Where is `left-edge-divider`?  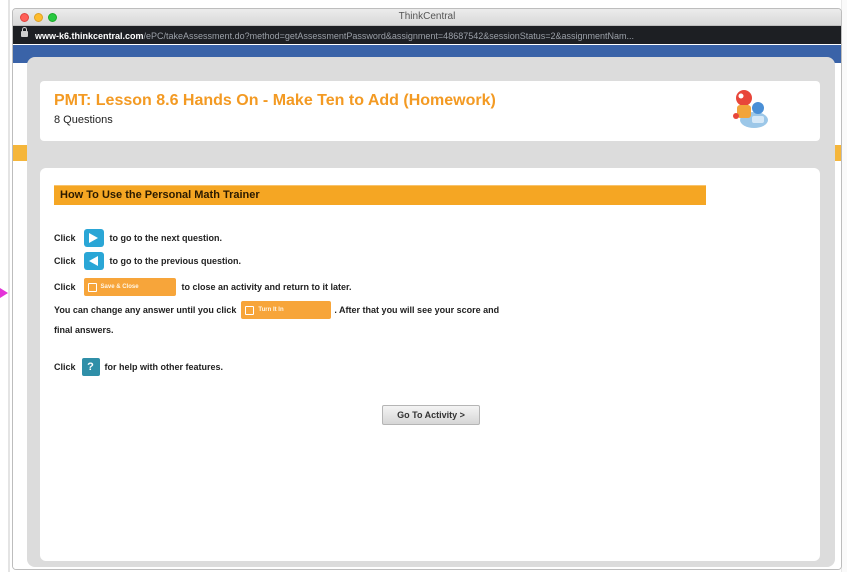 left-edge-divider is located at coordinates (9, 286).